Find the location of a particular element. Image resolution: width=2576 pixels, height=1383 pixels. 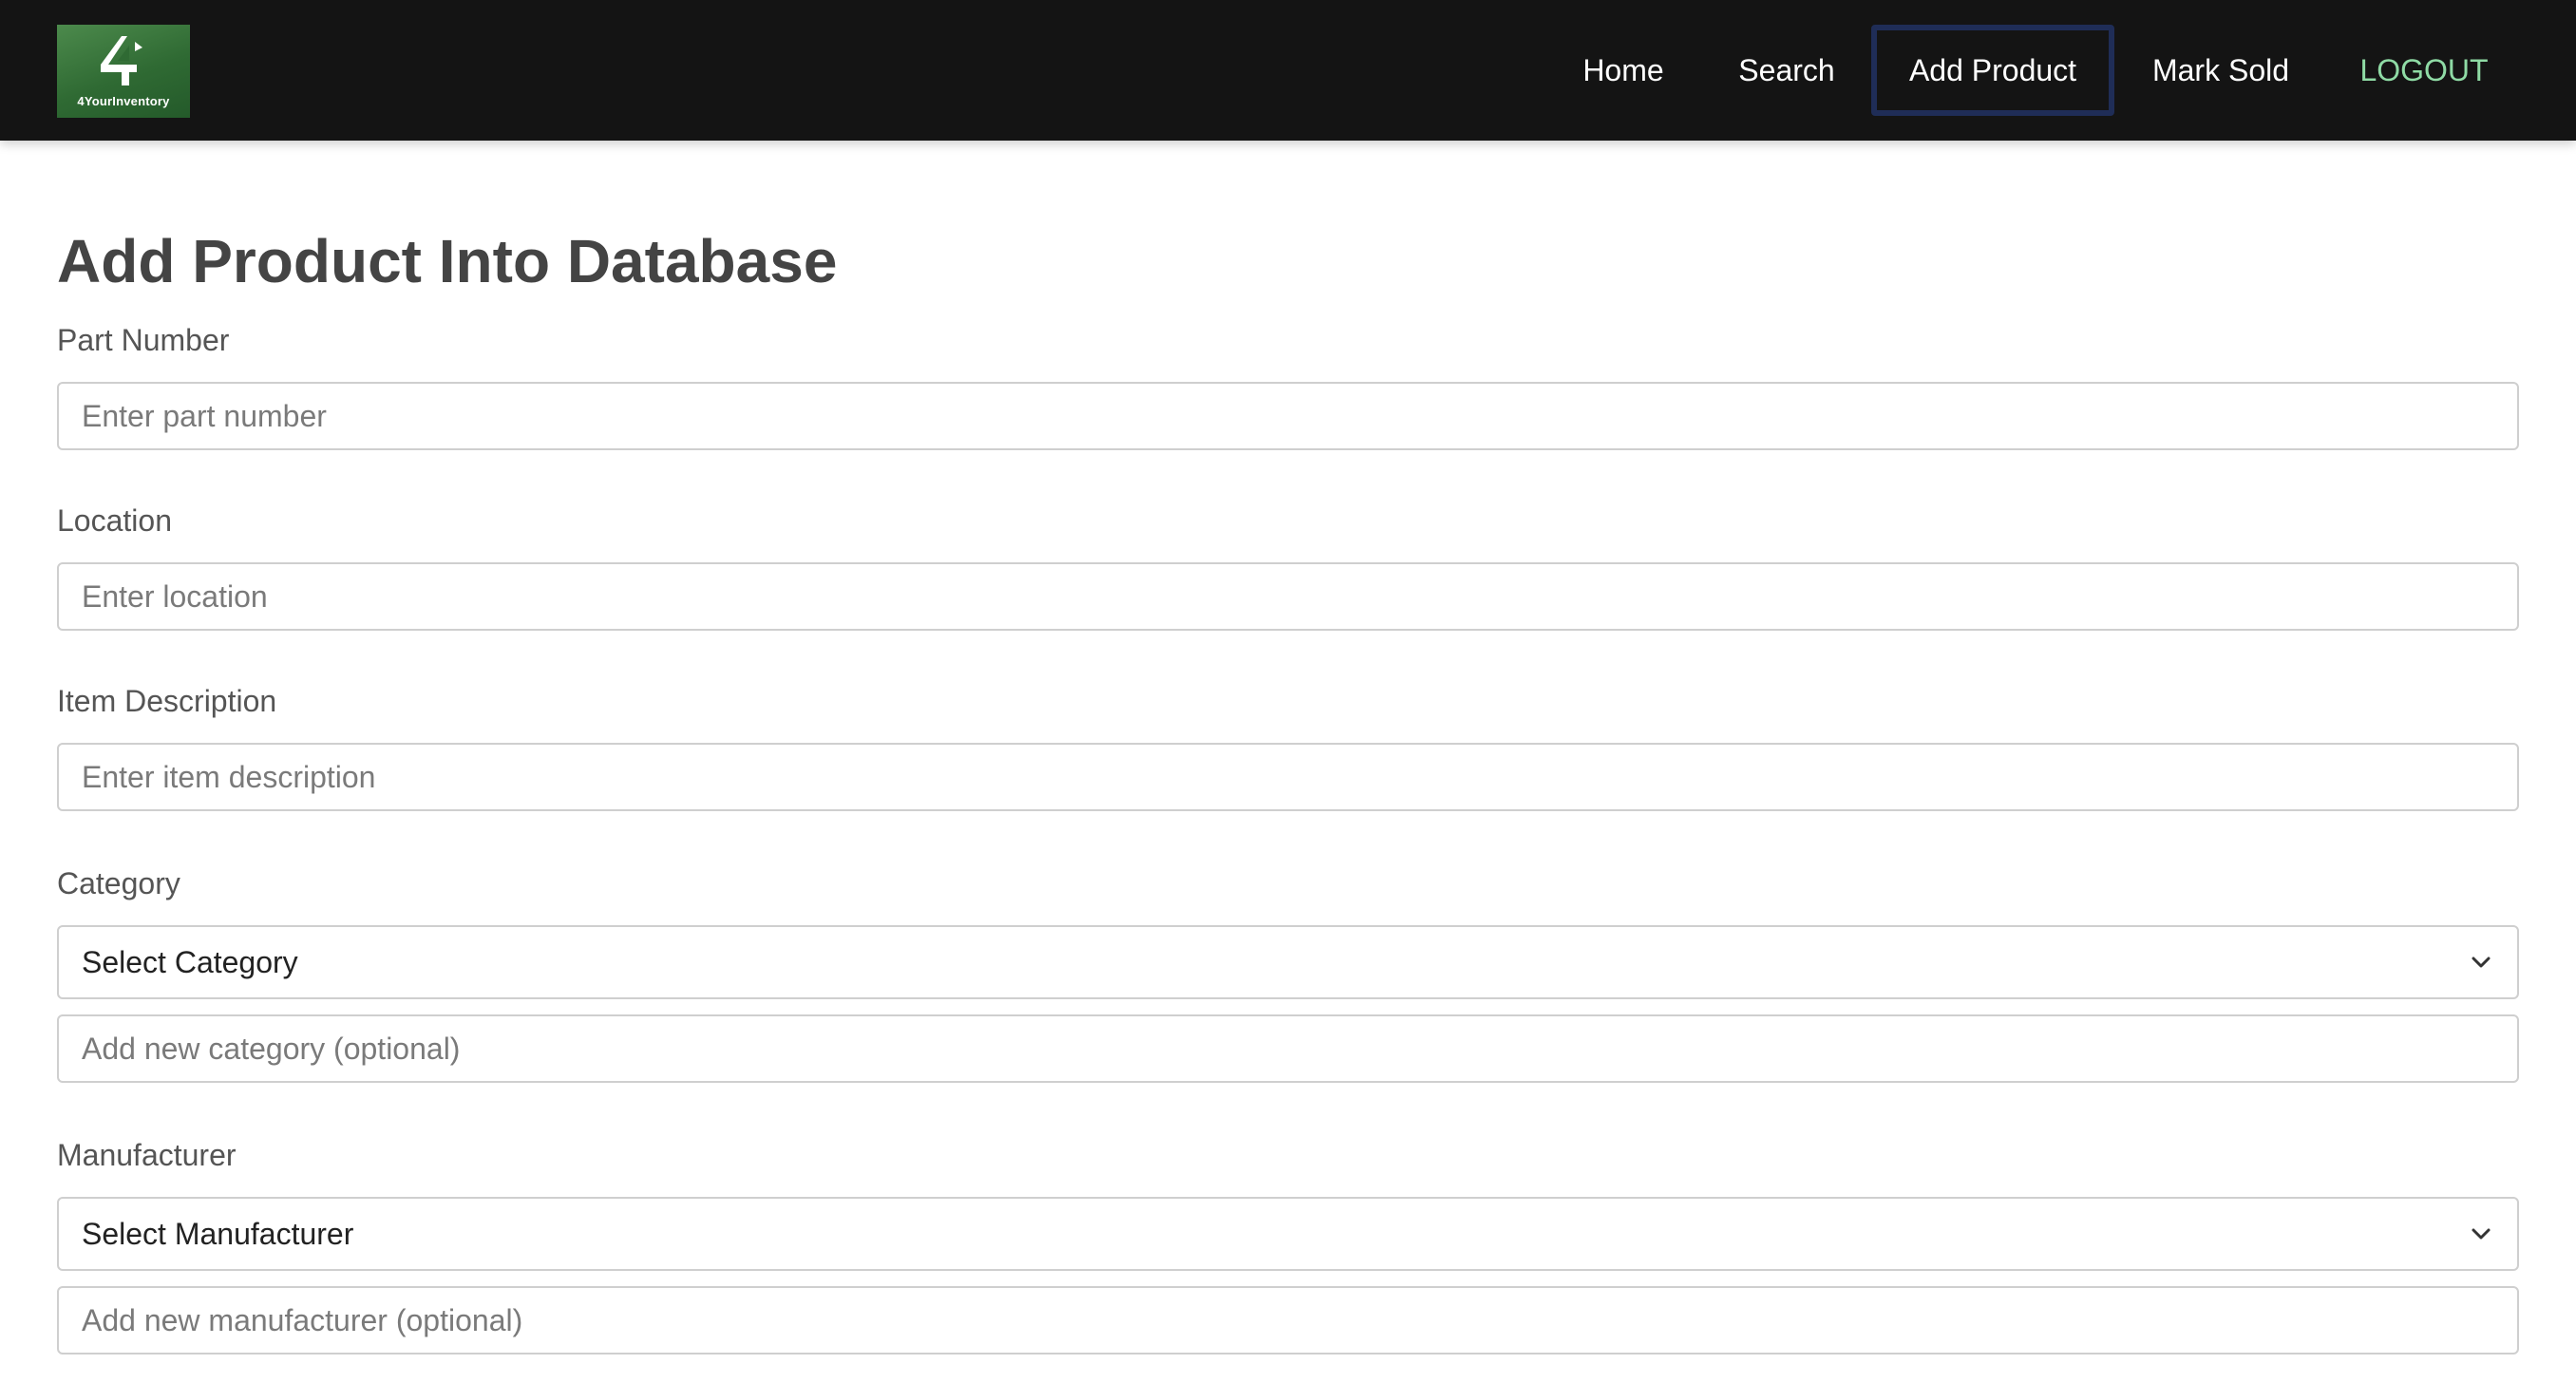

location-label: Location is located at coordinates (114, 520).